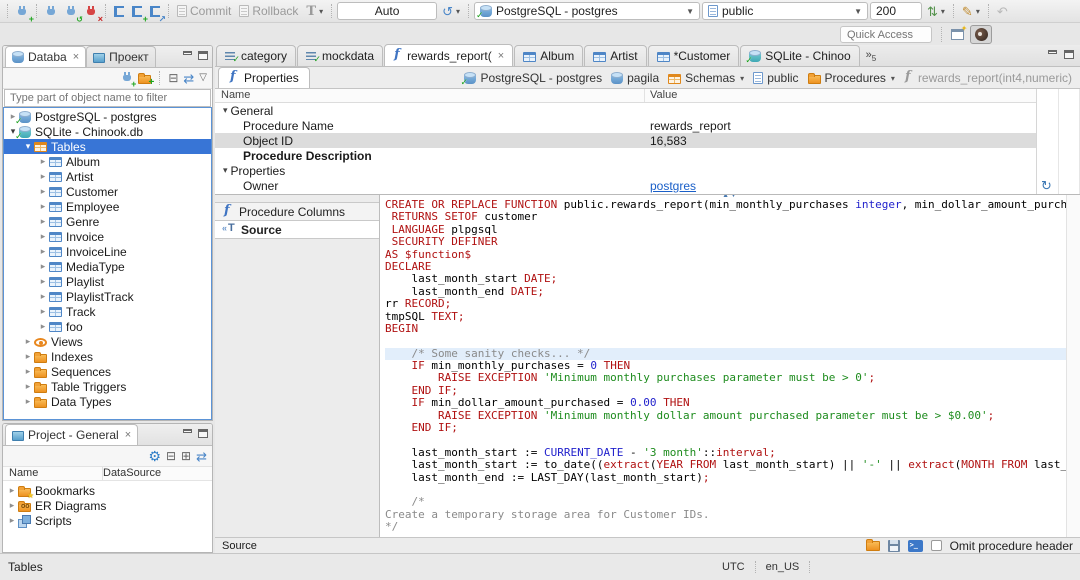 The height and width of the screenshot is (580, 1080). I want to click on sash-handle: ▲▼, so click(730, 197).